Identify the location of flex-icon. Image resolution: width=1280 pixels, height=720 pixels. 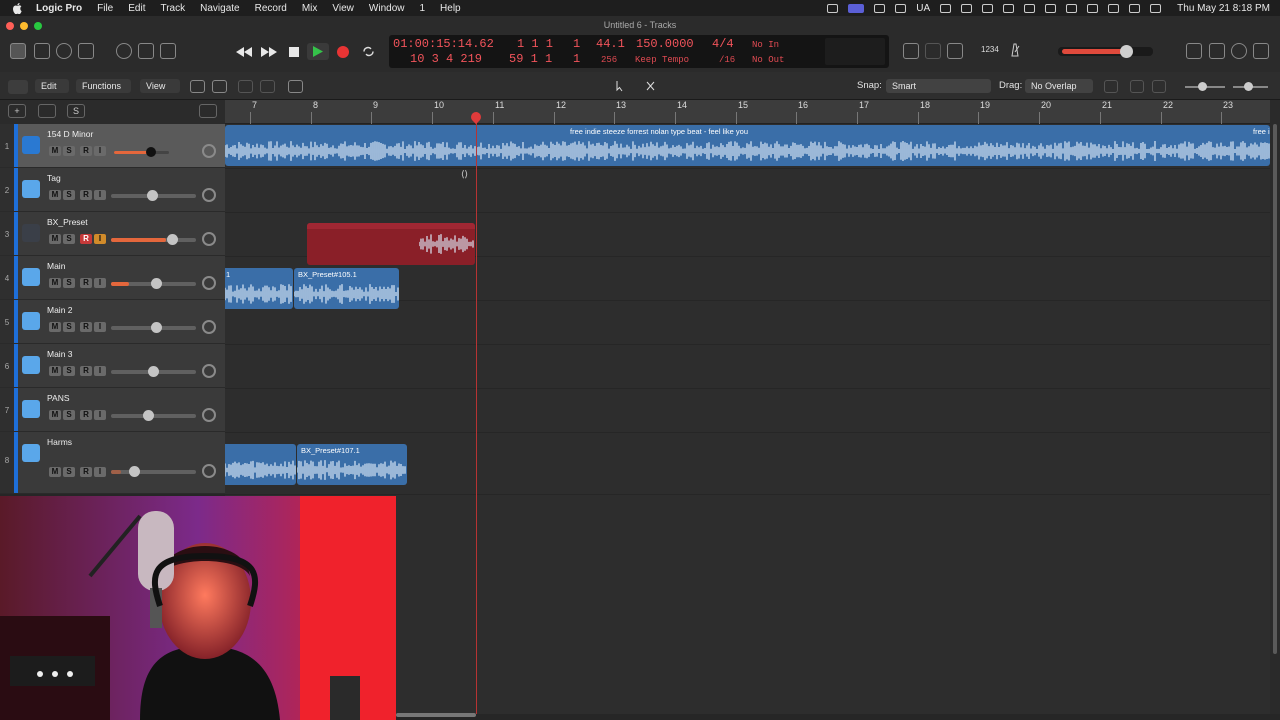
(267, 86).